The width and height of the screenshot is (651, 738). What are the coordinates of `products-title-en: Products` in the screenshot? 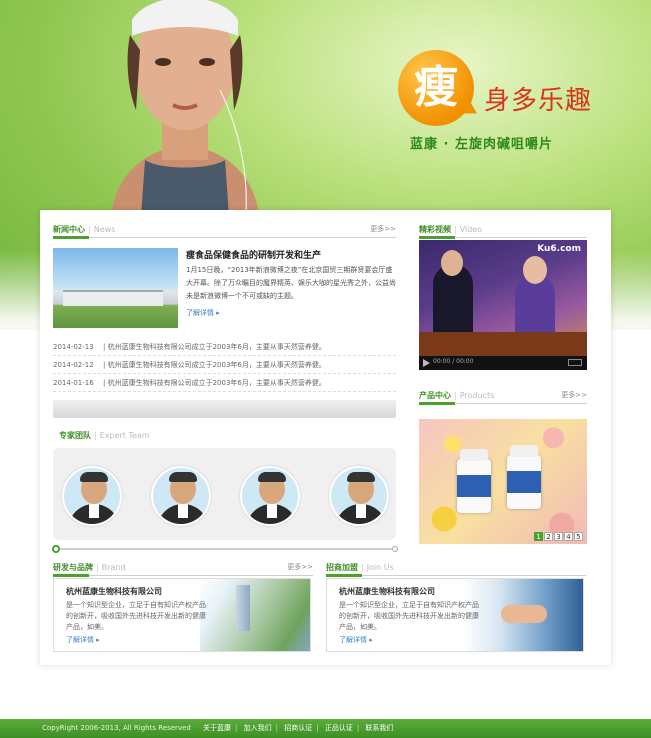 It's located at (477, 395).